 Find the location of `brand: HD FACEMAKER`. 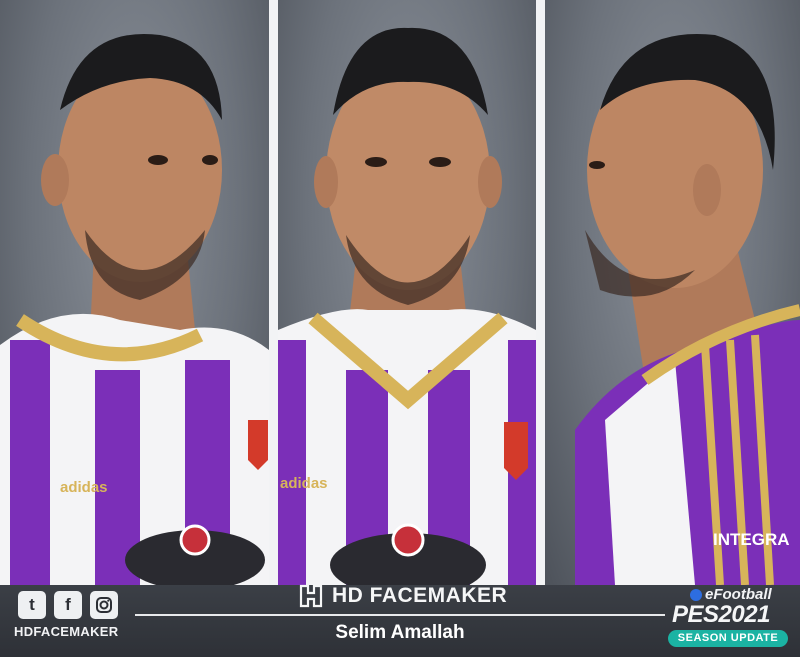

brand: HD FACEMAKER is located at coordinates (423, 596).